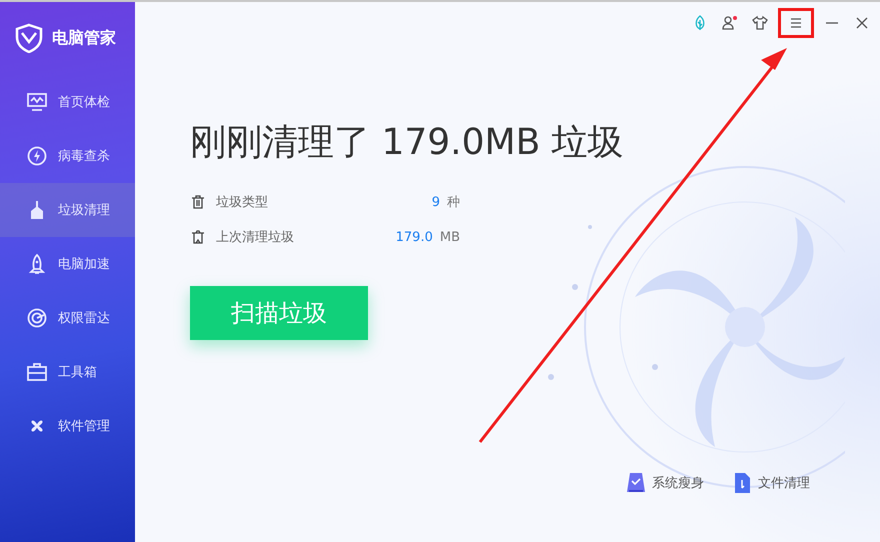 The width and height of the screenshot is (880, 542). What do you see at coordinates (407, 143) in the screenshot?
I see `headline: 刚刚清理了 179.0MB 垃圾` at bounding box center [407, 143].